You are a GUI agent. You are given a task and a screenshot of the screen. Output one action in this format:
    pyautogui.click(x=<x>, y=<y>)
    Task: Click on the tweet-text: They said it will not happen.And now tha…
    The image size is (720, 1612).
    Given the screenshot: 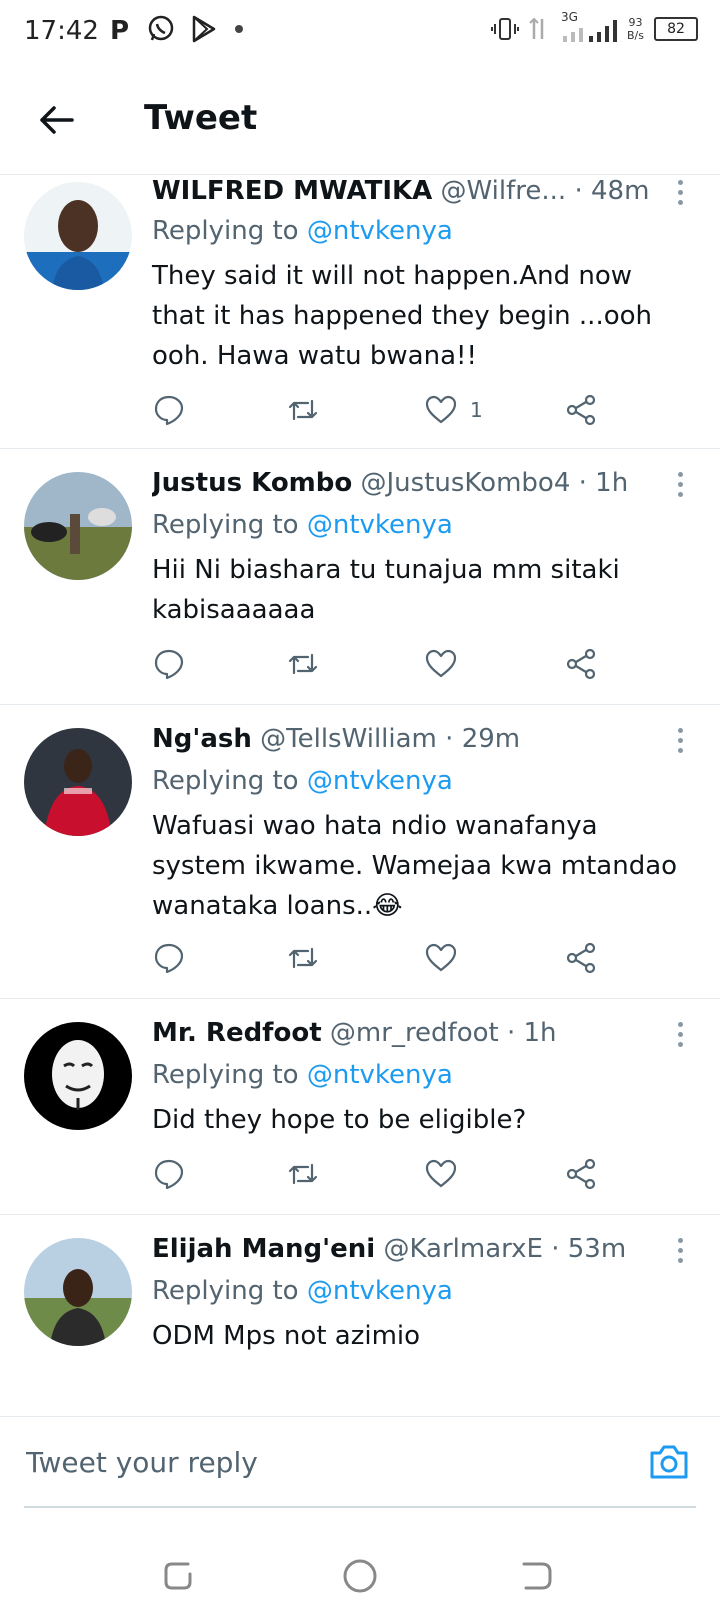 What is the action you would take?
    pyautogui.click(x=402, y=316)
    